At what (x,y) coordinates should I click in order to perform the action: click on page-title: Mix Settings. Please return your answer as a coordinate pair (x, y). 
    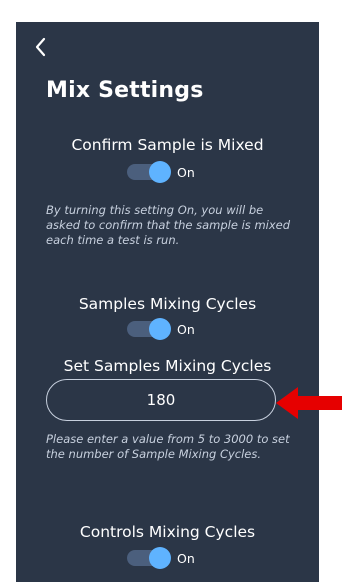
    Looking at the image, I should click on (125, 90).